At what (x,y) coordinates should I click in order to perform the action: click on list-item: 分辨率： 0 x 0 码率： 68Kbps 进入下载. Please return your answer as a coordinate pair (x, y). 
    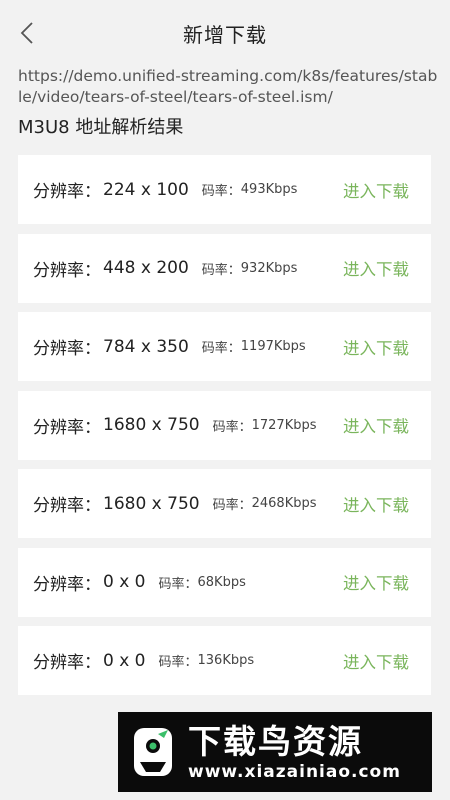
    Looking at the image, I should click on (224, 582).